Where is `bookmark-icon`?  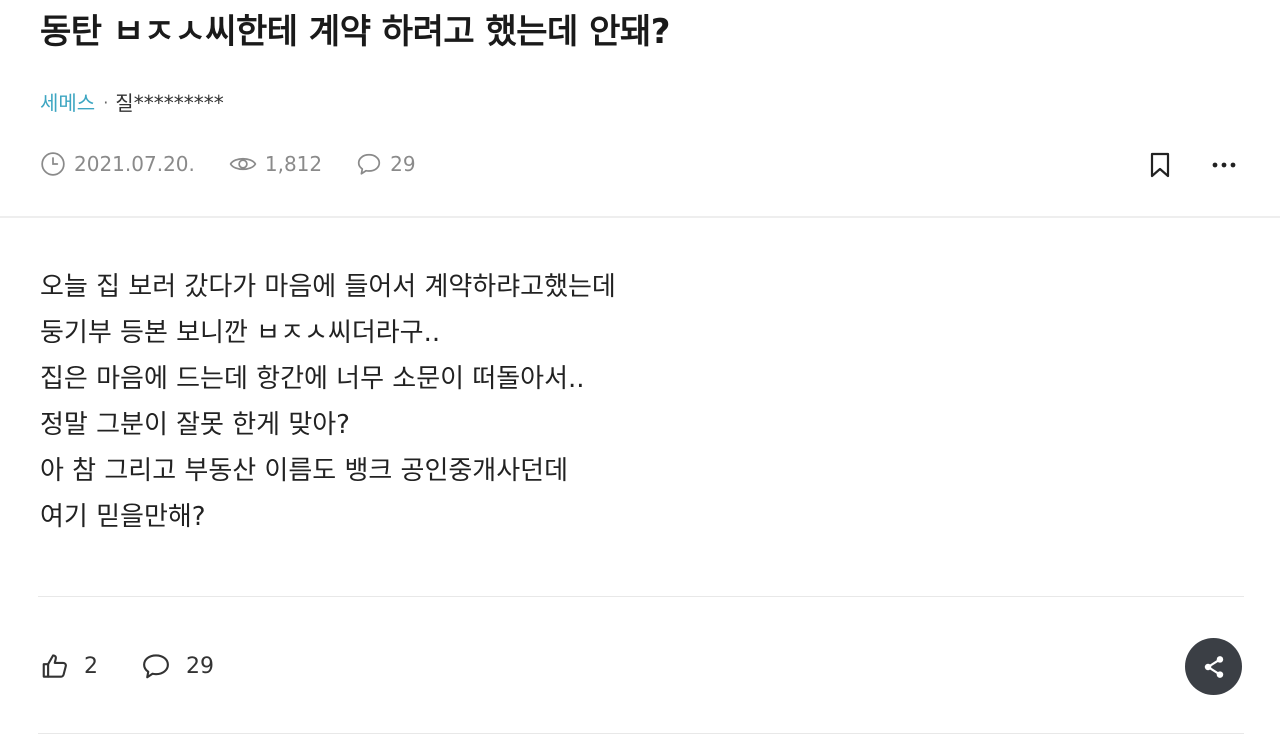
bookmark-icon is located at coordinates (1160, 165).